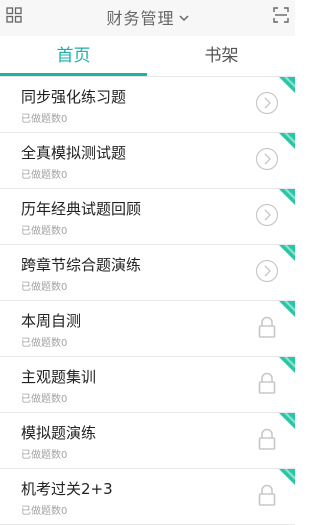 The height and width of the screenshot is (525, 320). I want to click on list-item-title: 机考过关2+3, so click(67, 489).